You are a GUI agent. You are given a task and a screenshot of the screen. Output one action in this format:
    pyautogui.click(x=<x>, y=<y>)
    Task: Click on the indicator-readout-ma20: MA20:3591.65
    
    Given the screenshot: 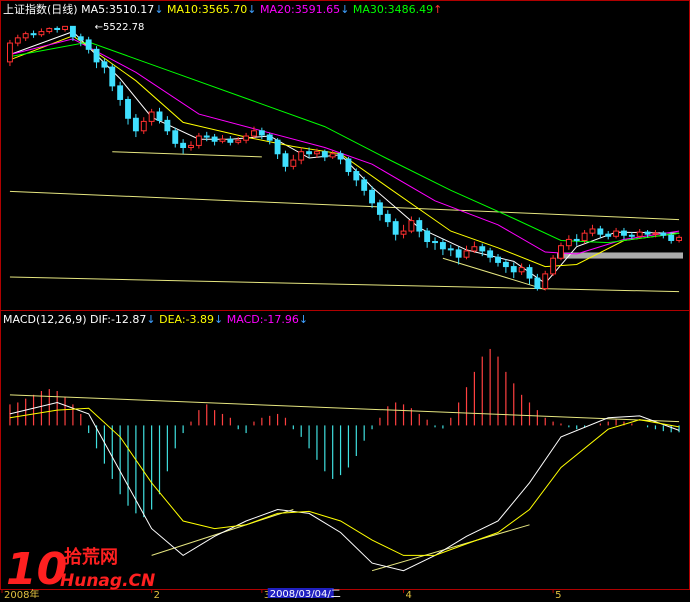 What is the action you would take?
    pyautogui.click(x=300, y=9)
    